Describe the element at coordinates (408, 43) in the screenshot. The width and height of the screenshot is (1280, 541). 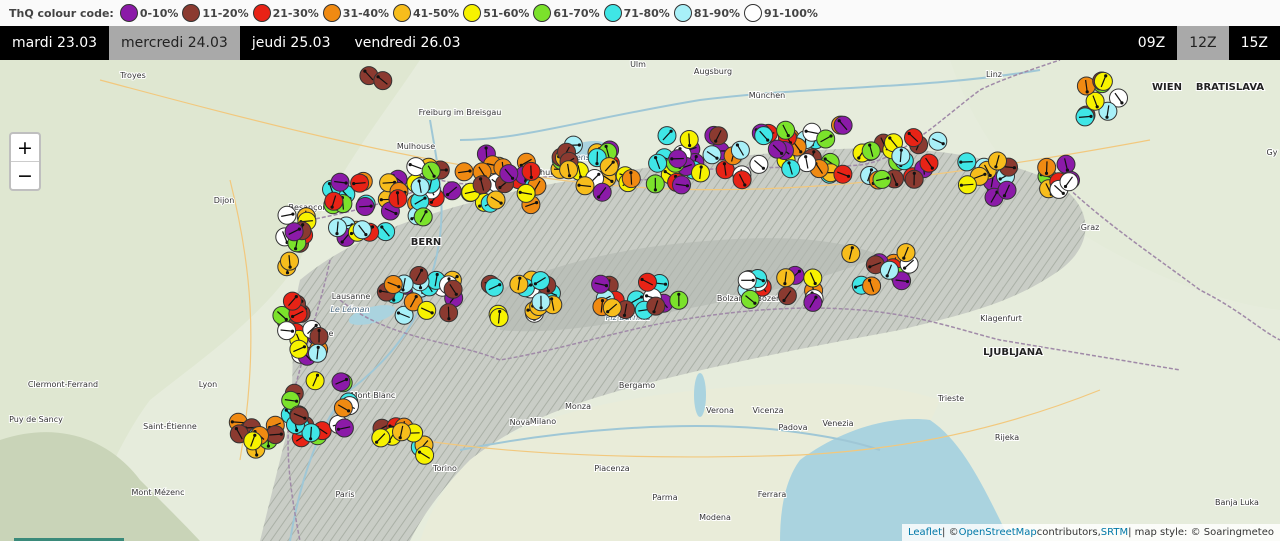
I see `day-tab: vendredi 26.03` at that location.